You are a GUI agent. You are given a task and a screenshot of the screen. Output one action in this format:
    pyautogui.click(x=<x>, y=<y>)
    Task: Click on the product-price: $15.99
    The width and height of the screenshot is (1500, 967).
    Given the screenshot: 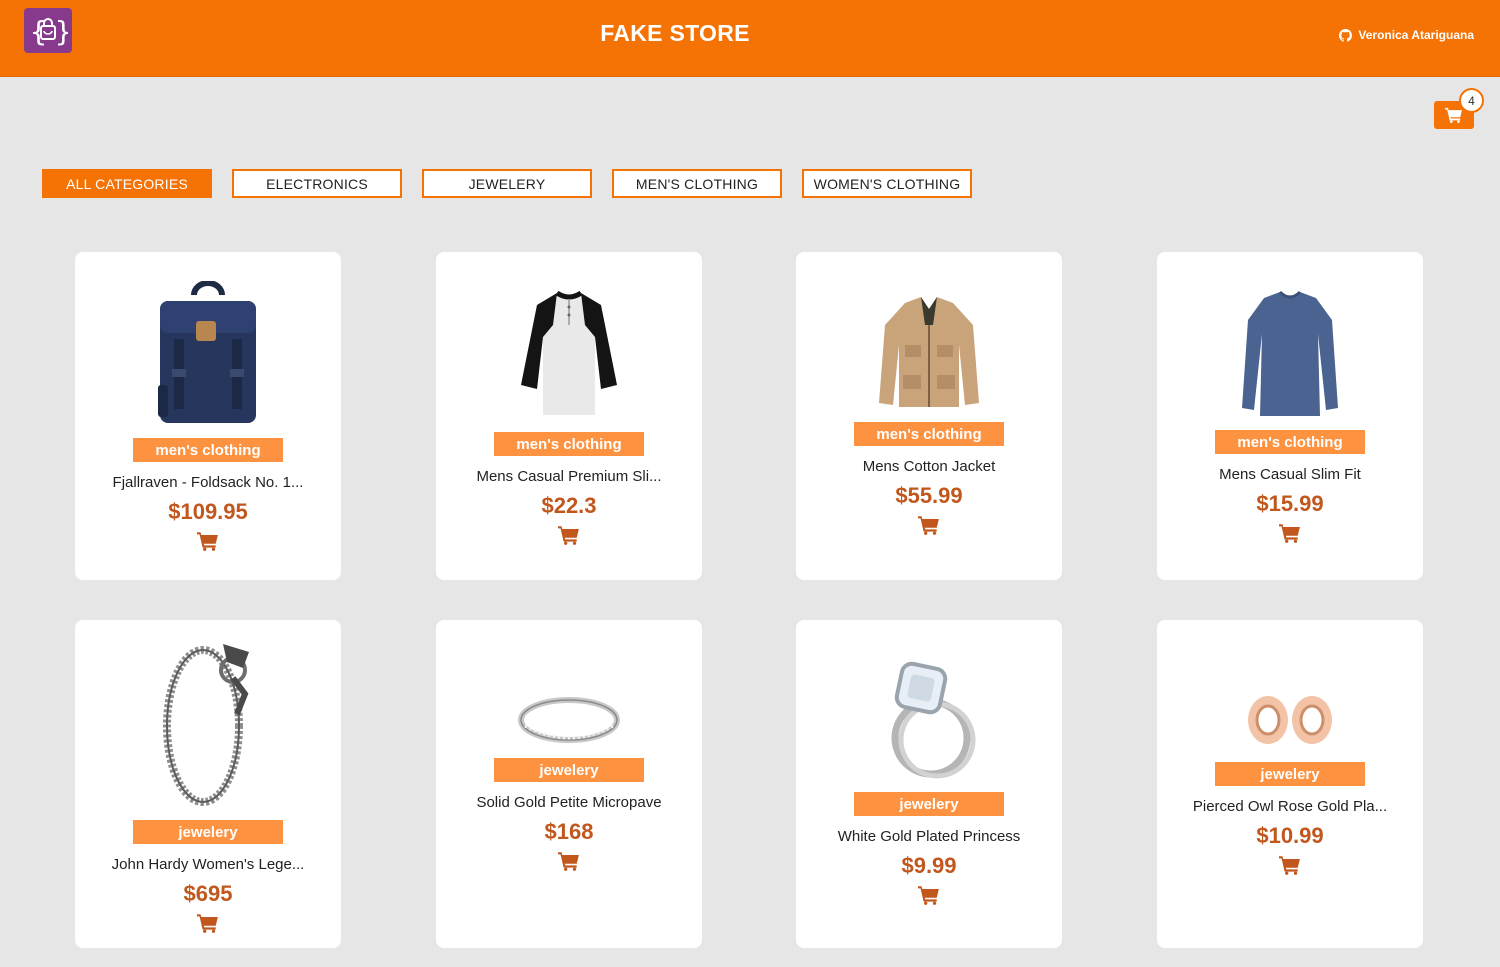 What is the action you would take?
    pyautogui.click(x=1290, y=503)
    